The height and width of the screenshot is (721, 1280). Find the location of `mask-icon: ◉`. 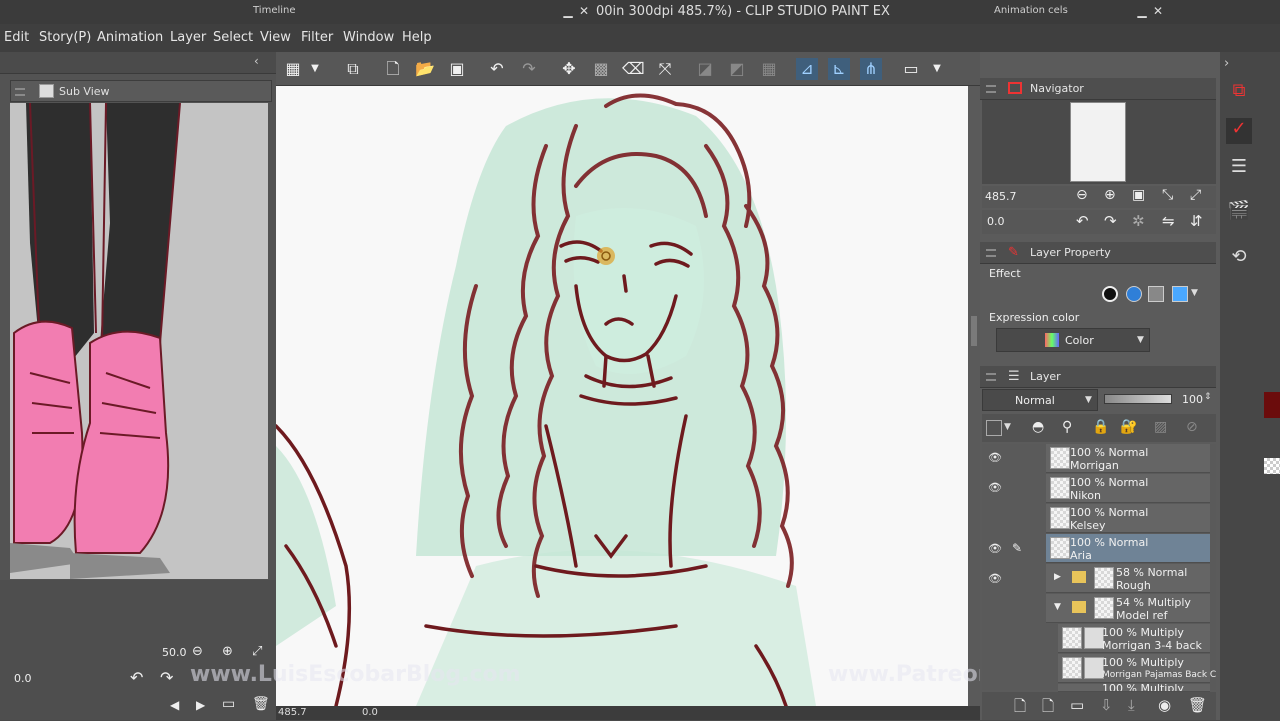

mask-icon: ◉ is located at coordinates (1164, 705).